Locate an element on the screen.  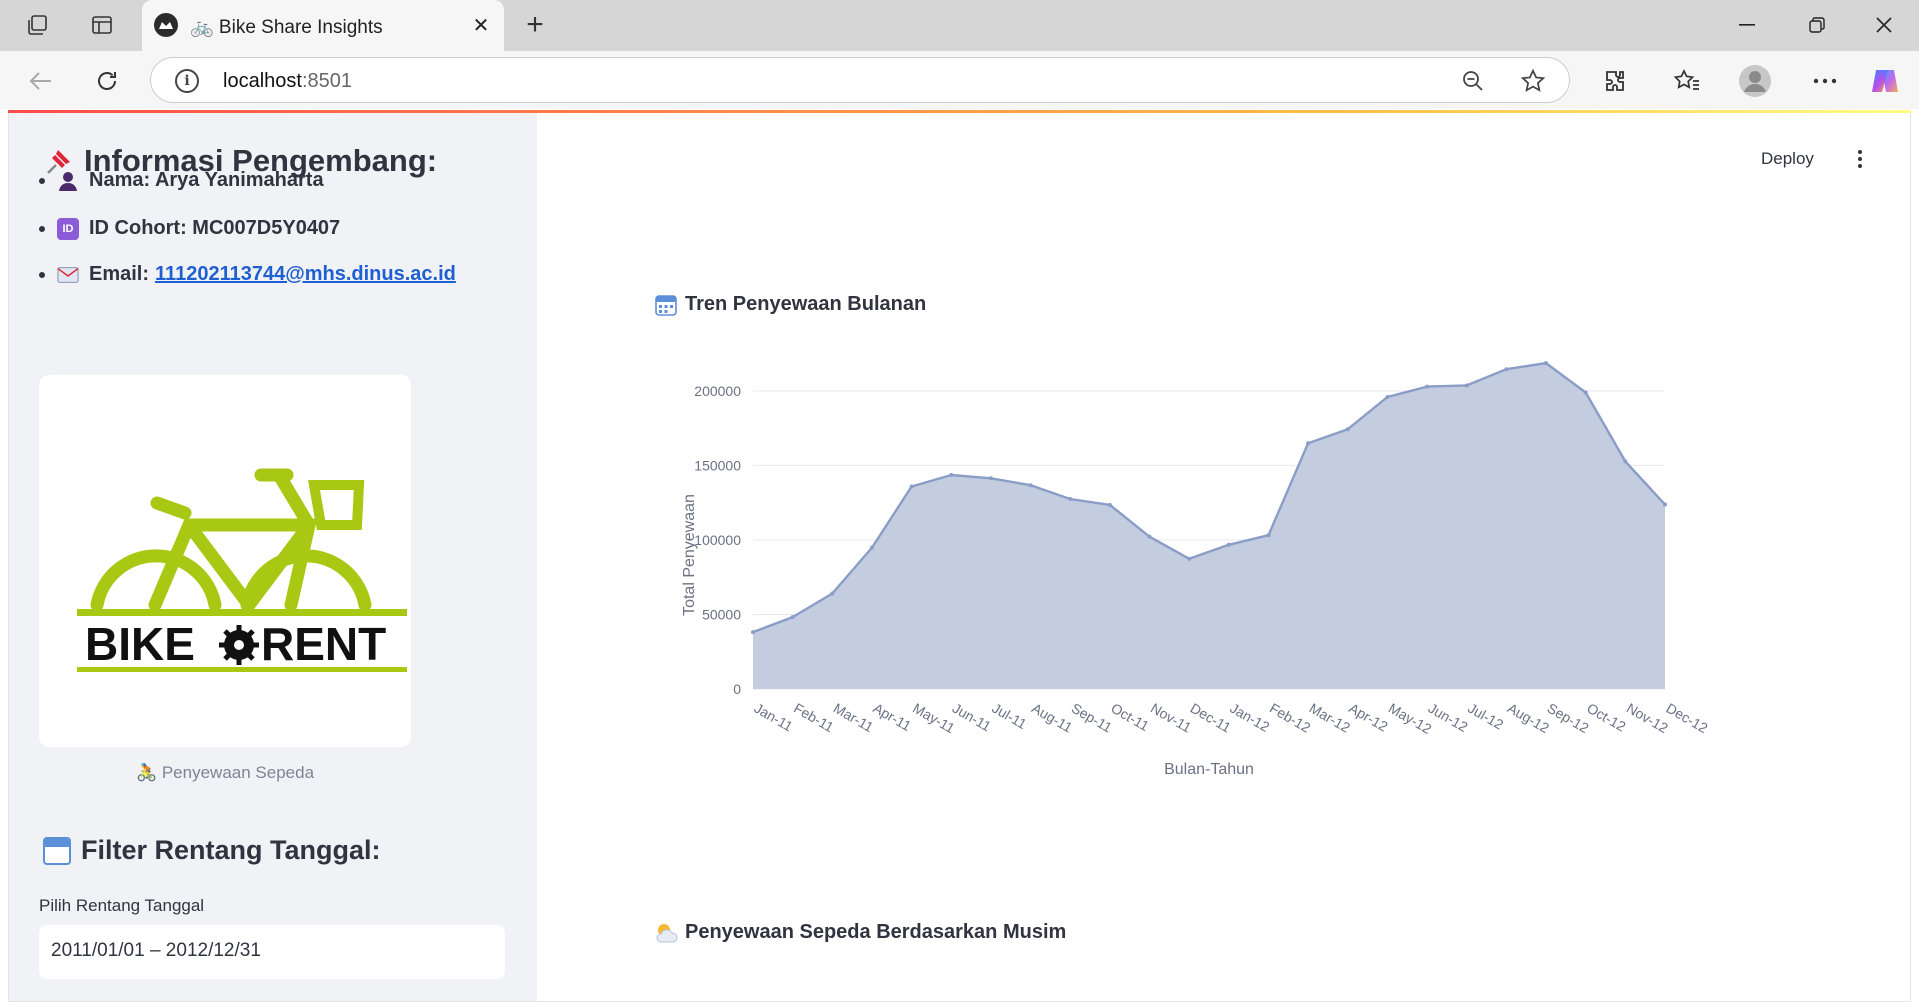
x-tick-label: Apr-12 is located at coordinates (1368, 717).